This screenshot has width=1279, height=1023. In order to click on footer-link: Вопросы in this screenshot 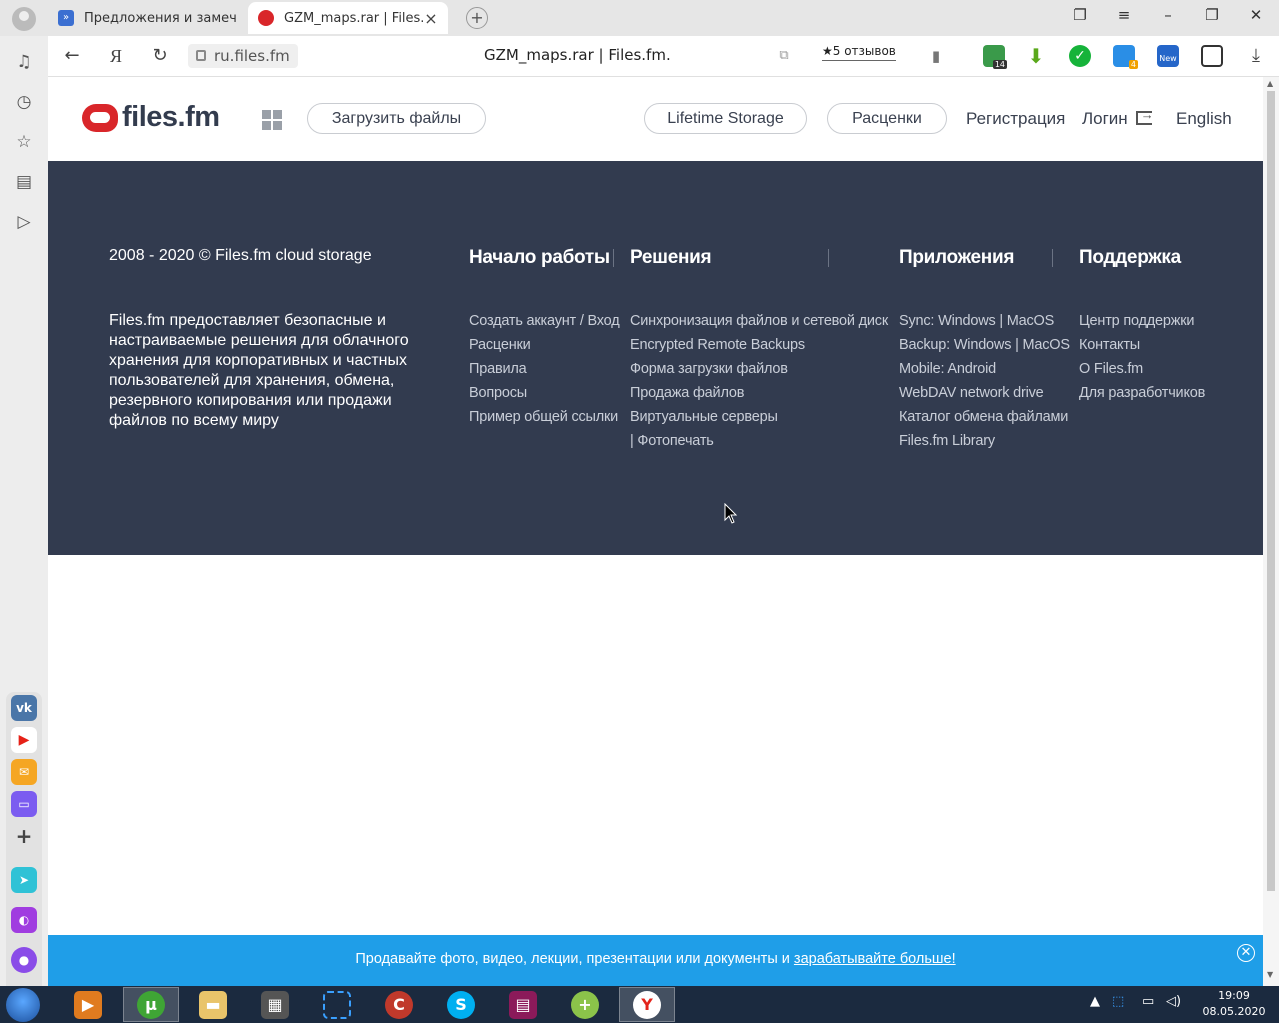, I will do `click(544, 393)`.